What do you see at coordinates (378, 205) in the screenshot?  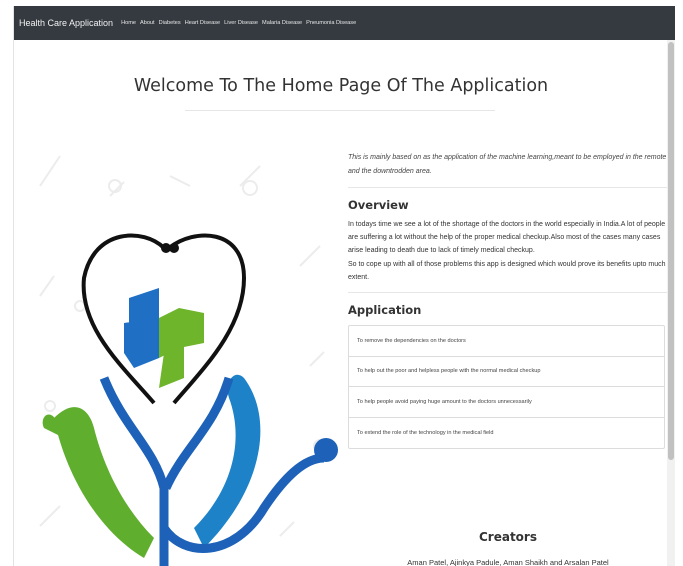 I see `overview-heading: Overview` at bounding box center [378, 205].